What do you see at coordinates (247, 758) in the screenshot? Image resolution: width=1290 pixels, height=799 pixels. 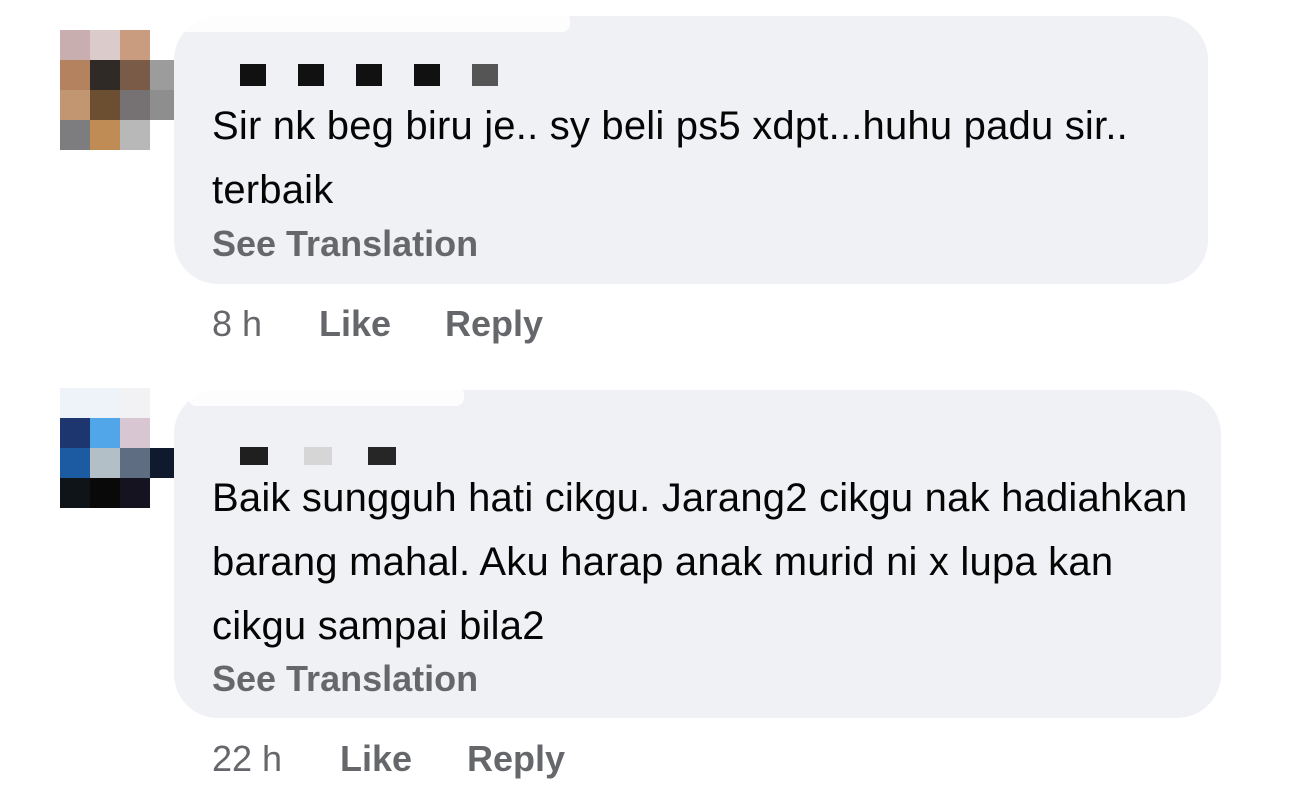 I see `timestamp: 22 h` at bounding box center [247, 758].